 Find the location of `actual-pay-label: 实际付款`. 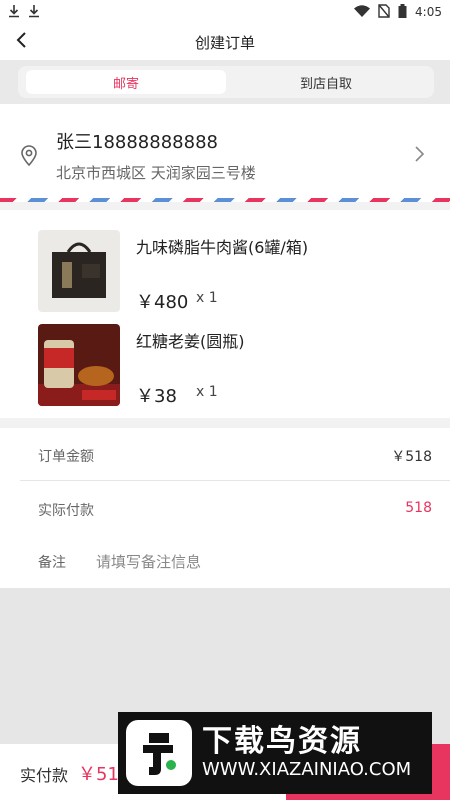

actual-pay-label: 实际付款 is located at coordinates (66, 511).